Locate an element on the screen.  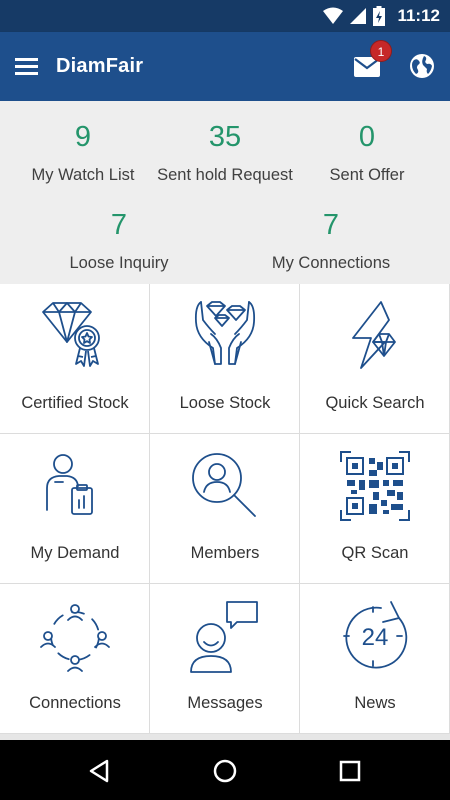
menu-item-loose-stock: Loose Stock is located at coordinates (225, 359).